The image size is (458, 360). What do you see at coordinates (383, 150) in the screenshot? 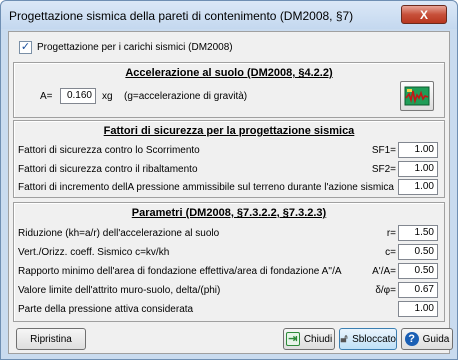
I see `safety-symbol-1: SF1=` at bounding box center [383, 150].